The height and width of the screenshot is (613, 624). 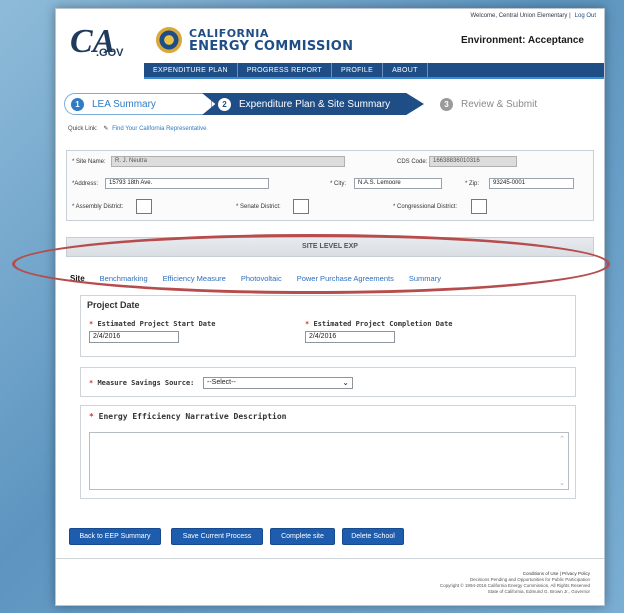 I want to click on highlight-oval, so click(x=311, y=264).